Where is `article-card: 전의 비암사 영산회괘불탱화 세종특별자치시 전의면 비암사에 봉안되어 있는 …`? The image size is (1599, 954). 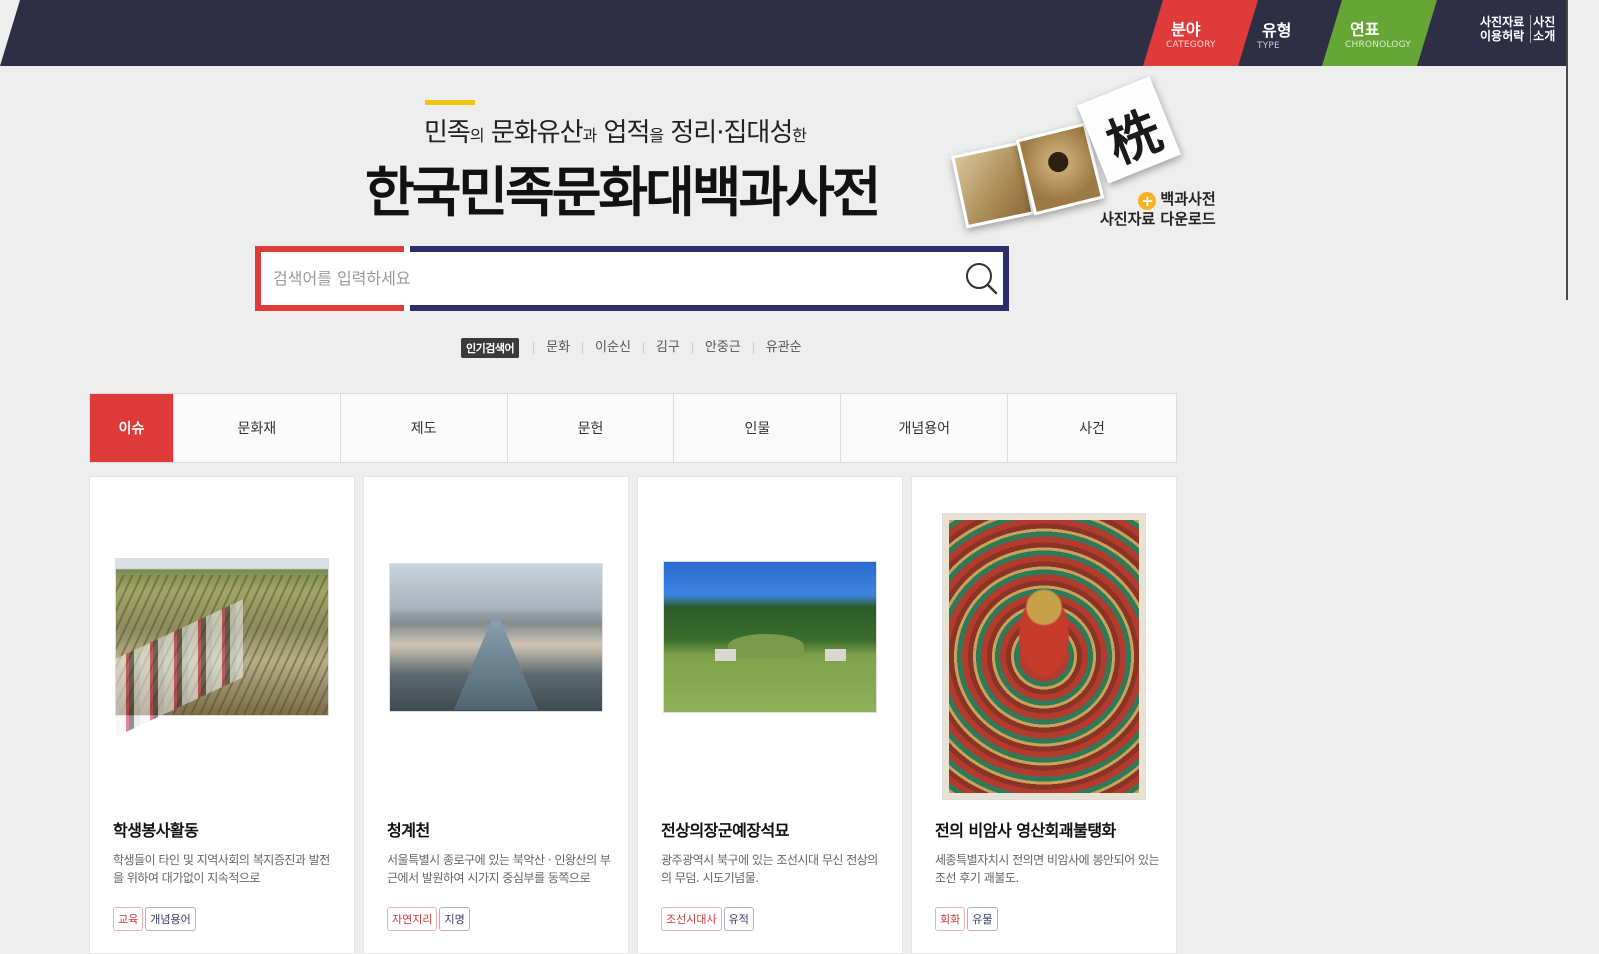 article-card: 전의 비암사 영산회괘불탱화 세종특별자치시 전의면 비암사에 봉안되어 있는 … is located at coordinates (1044, 715).